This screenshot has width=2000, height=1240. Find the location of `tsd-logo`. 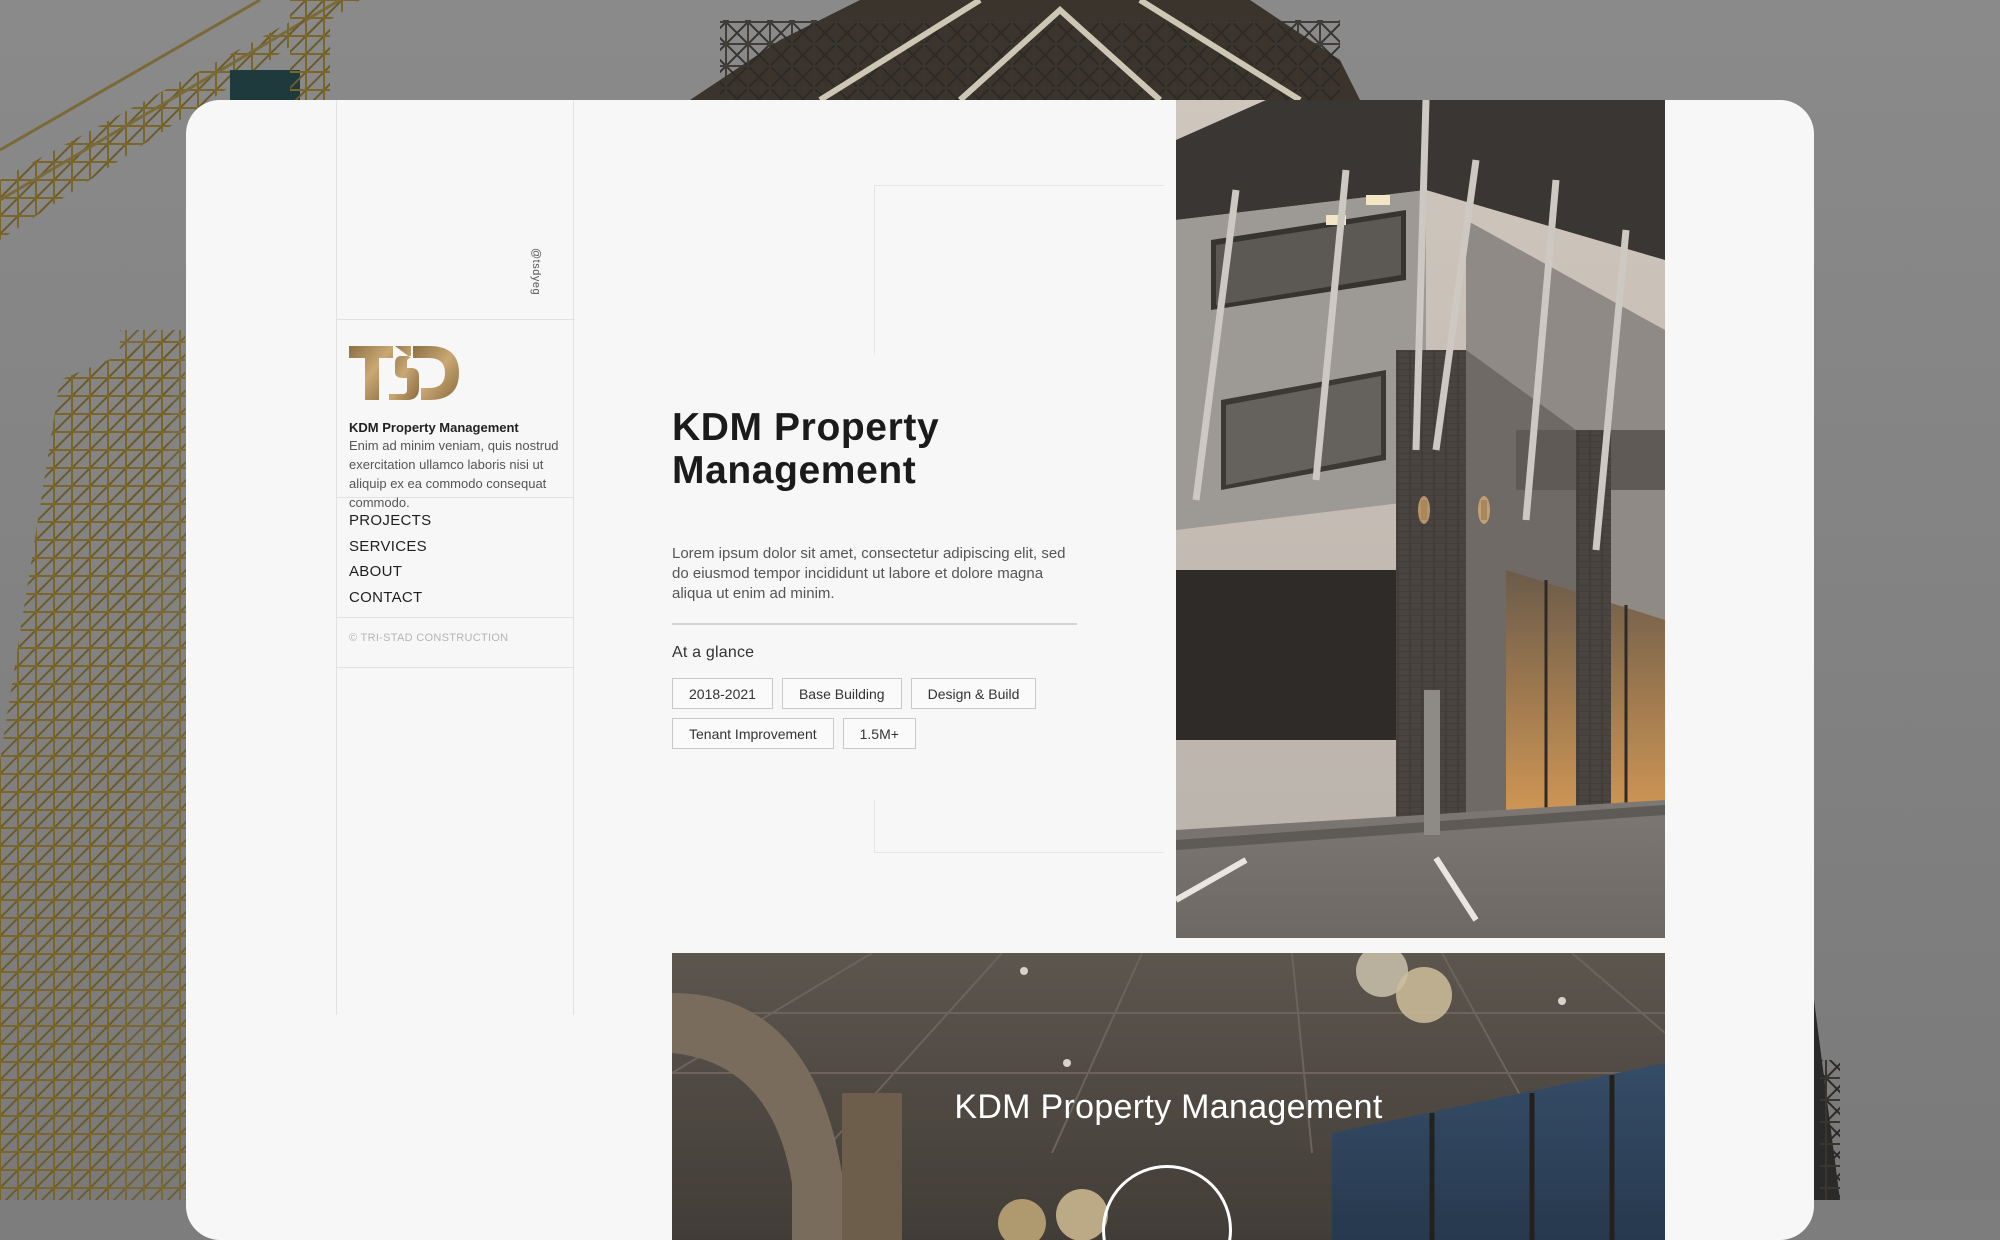

tsd-logo is located at coordinates (404, 373).